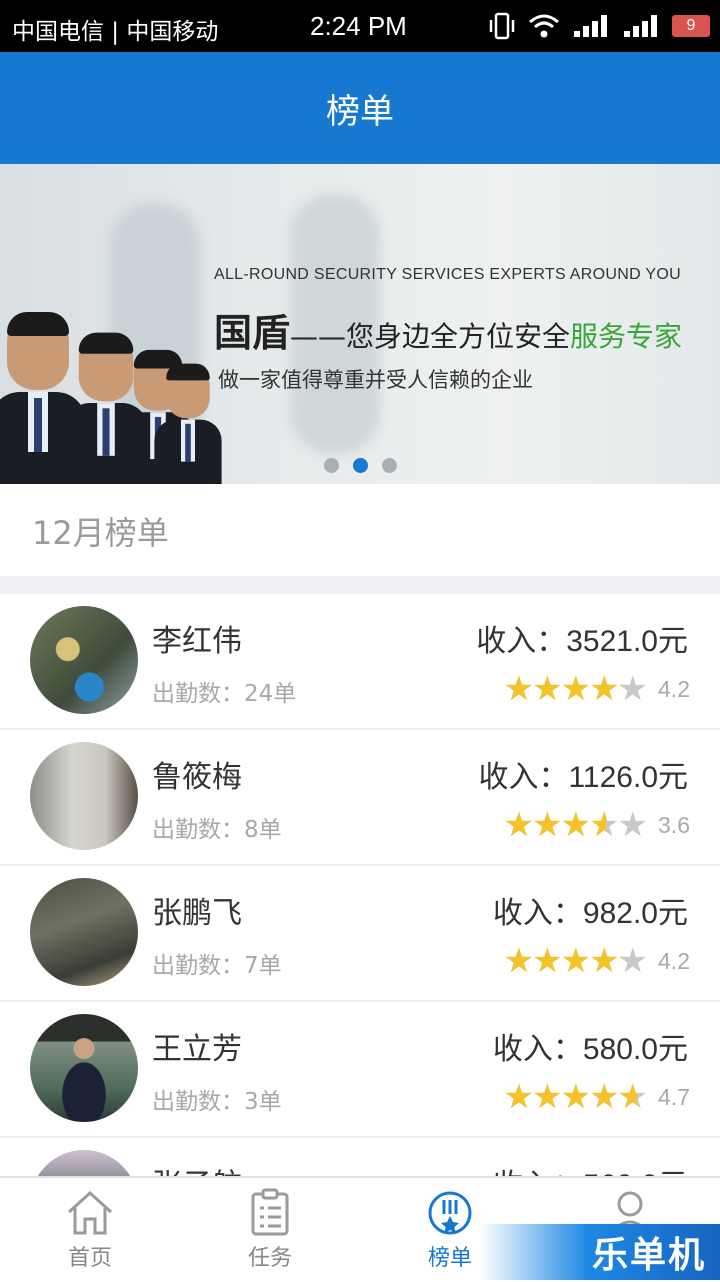  What do you see at coordinates (626, 336) in the screenshot?
I see `slogan-highlight: 服务专家` at bounding box center [626, 336].